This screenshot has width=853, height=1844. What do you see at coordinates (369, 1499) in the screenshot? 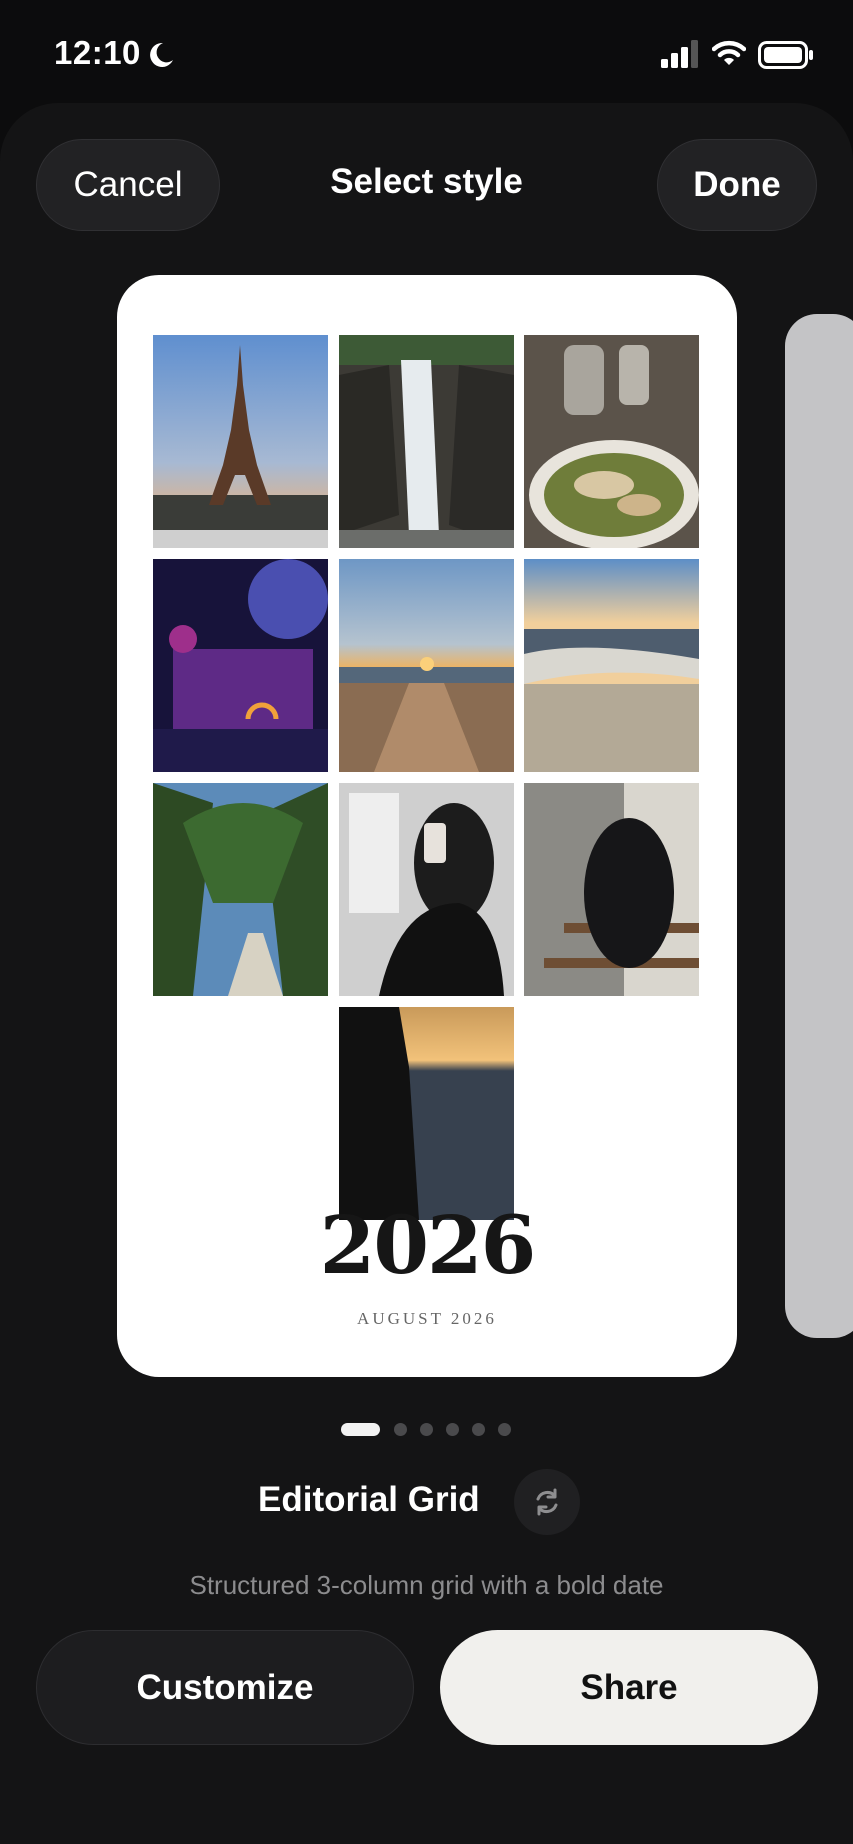
I see `style-name: Editorial Grid` at bounding box center [369, 1499].